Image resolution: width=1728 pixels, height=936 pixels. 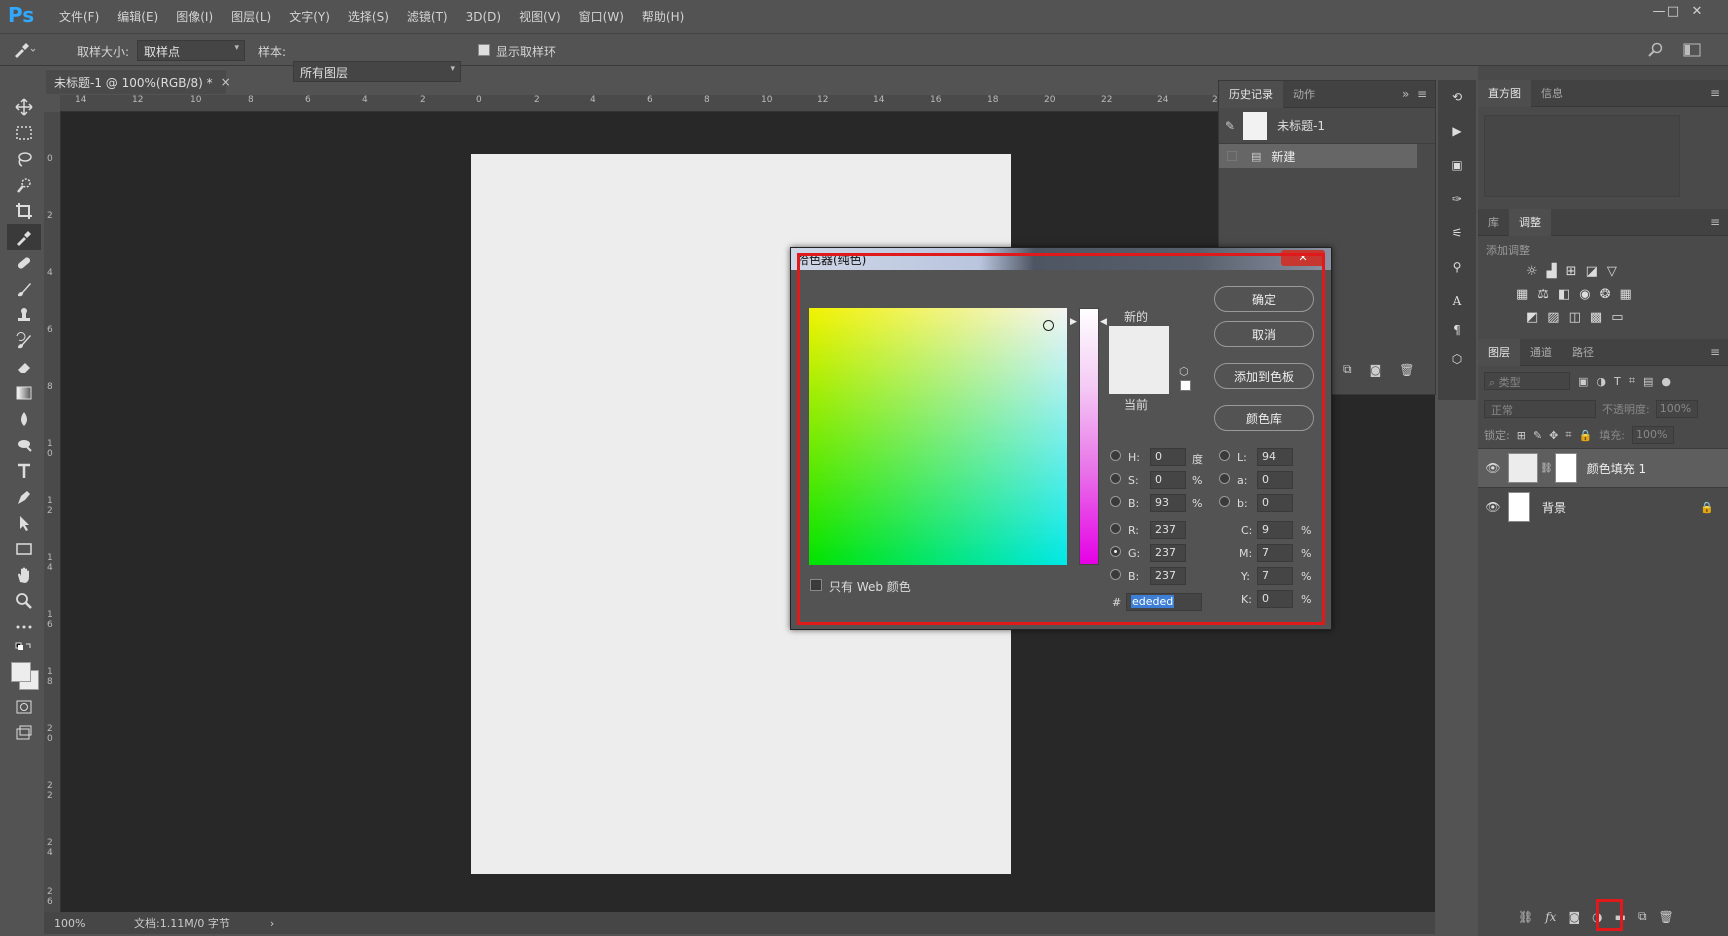 I want to click on dodge-tool-icon, so click(x=24, y=445).